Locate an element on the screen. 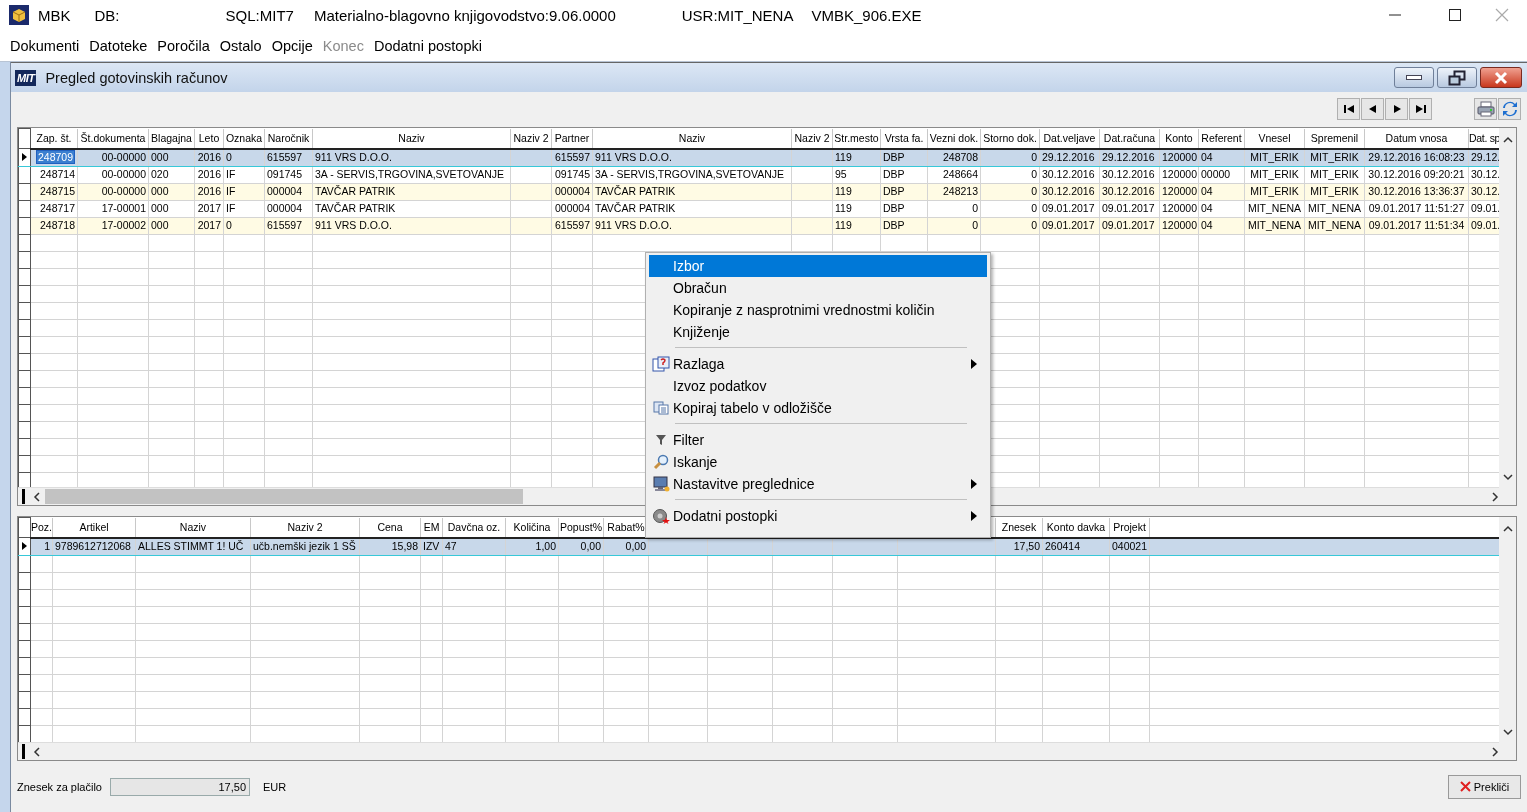 This screenshot has height=812, width=1527. column-header: Datum vnosa is located at coordinates (1416, 138).